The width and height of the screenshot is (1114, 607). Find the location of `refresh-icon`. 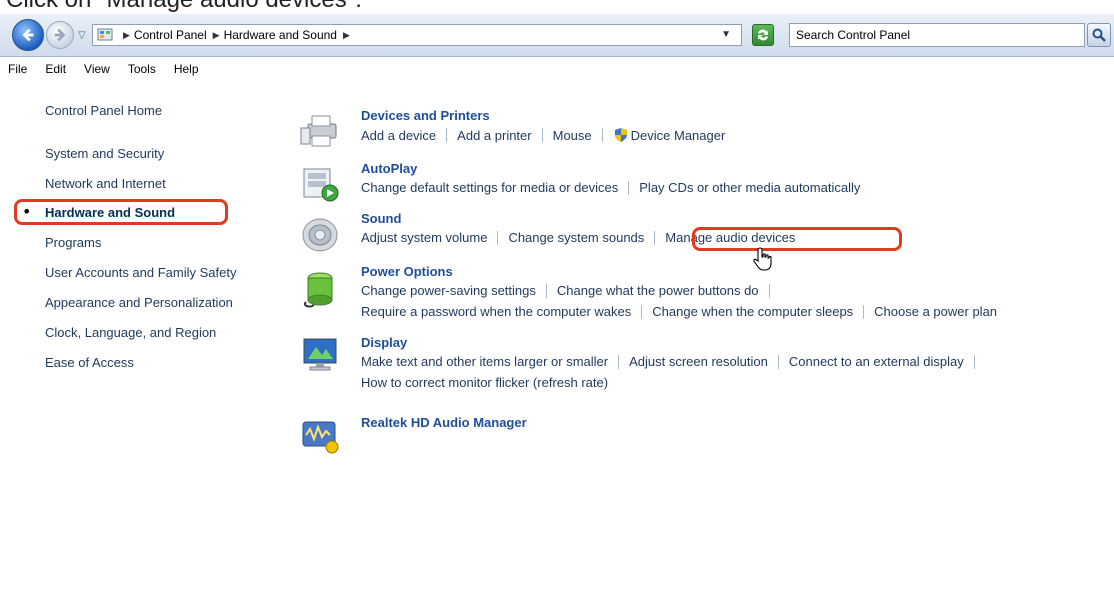

refresh-icon is located at coordinates (763, 35).